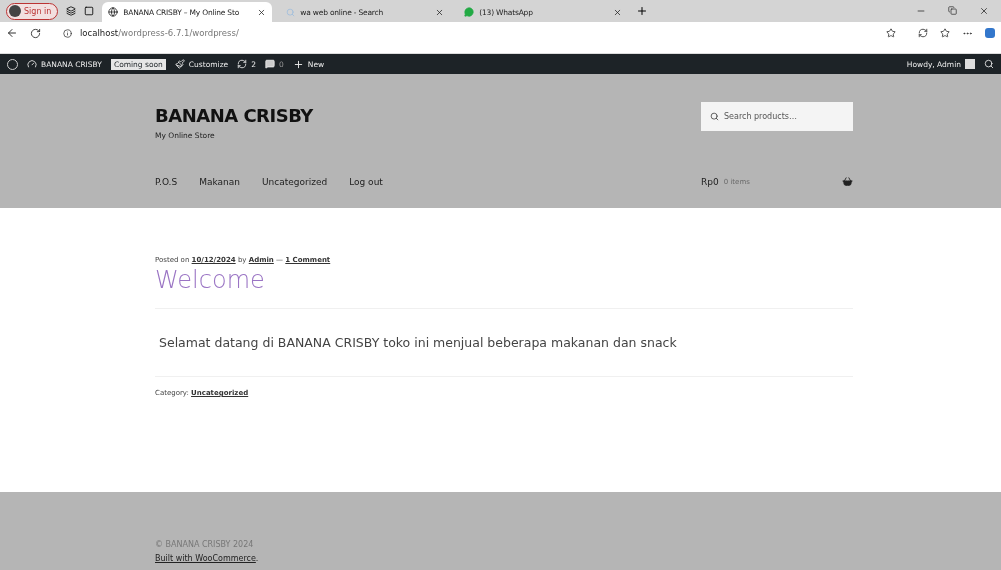 The width and height of the screenshot is (1001, 570). I want to click on copyright-text: © BANANA CRISBY 2024, so click(205, 544).